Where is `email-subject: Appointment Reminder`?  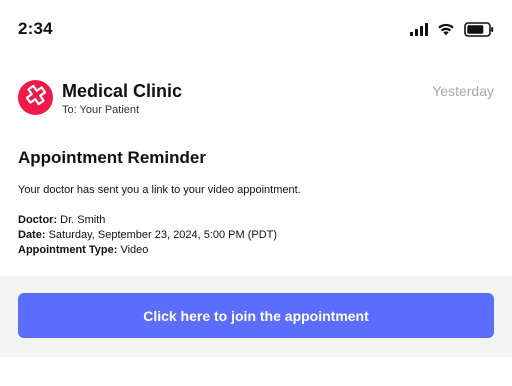 email-subject: Appointment Reminder is located at coordinates (112, 157).